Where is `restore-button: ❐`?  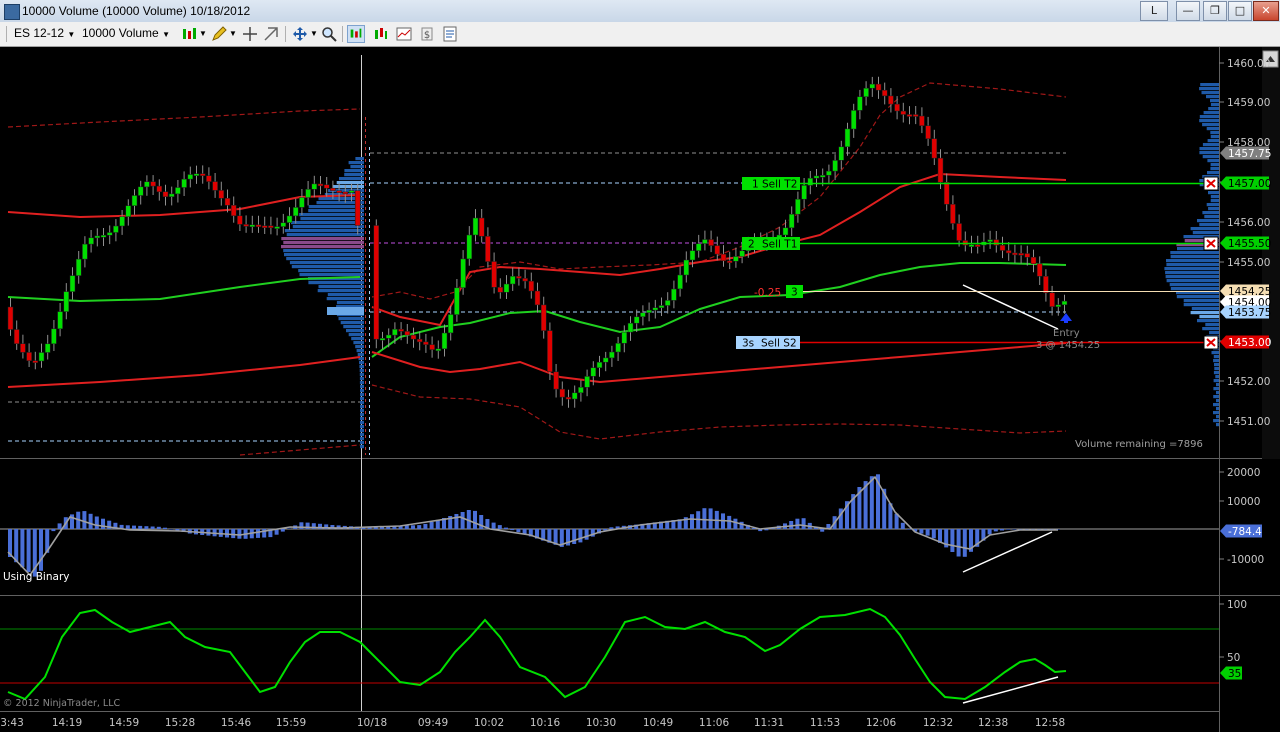
restore-button: ❐ is located at coordinates (1215, 11).